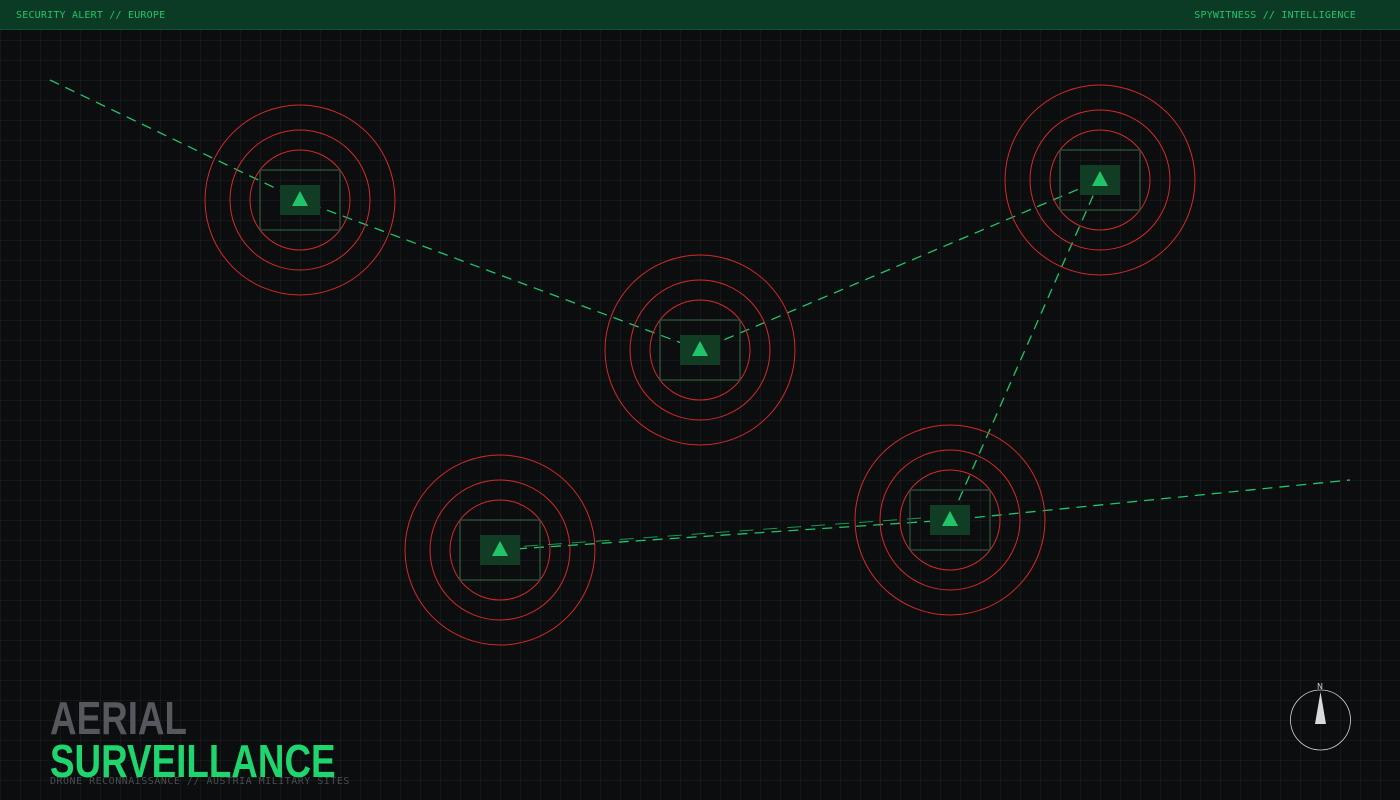 The image size is (1400, 800). Describe the element at coordinates (1320, 708) in the screenshot. I see `compass-needle` at that location.